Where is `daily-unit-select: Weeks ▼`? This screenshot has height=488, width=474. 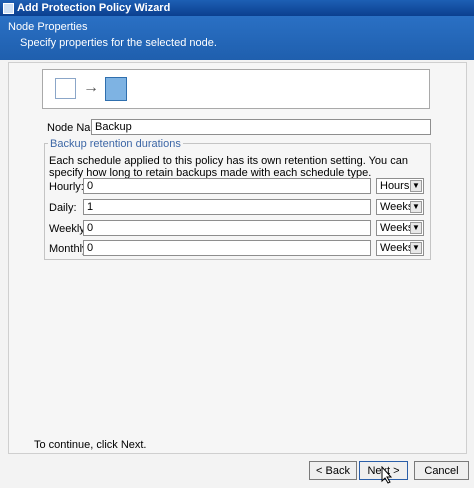
daily-unit-select: Weeks ▼ is located at coordinates (400, 207).